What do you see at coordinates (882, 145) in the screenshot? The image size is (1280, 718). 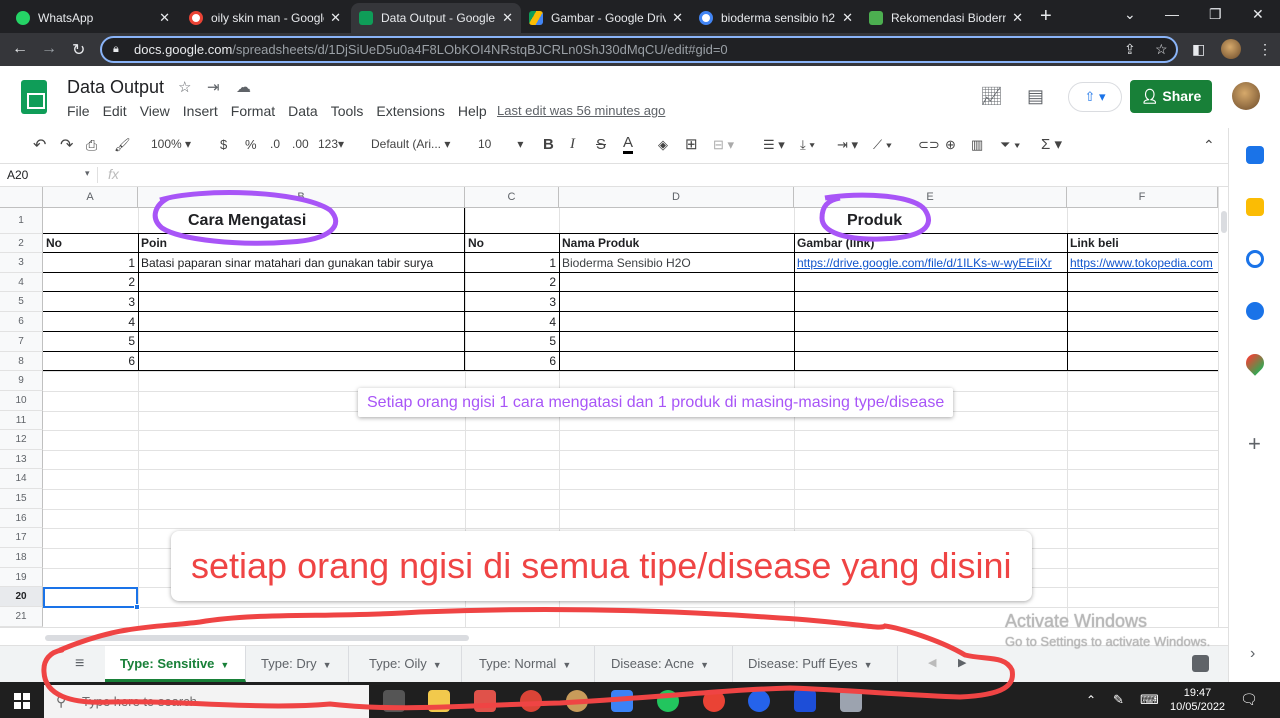 I see `text-rotation-icon: ⟋ ▾` at bounding box center [882, 145].